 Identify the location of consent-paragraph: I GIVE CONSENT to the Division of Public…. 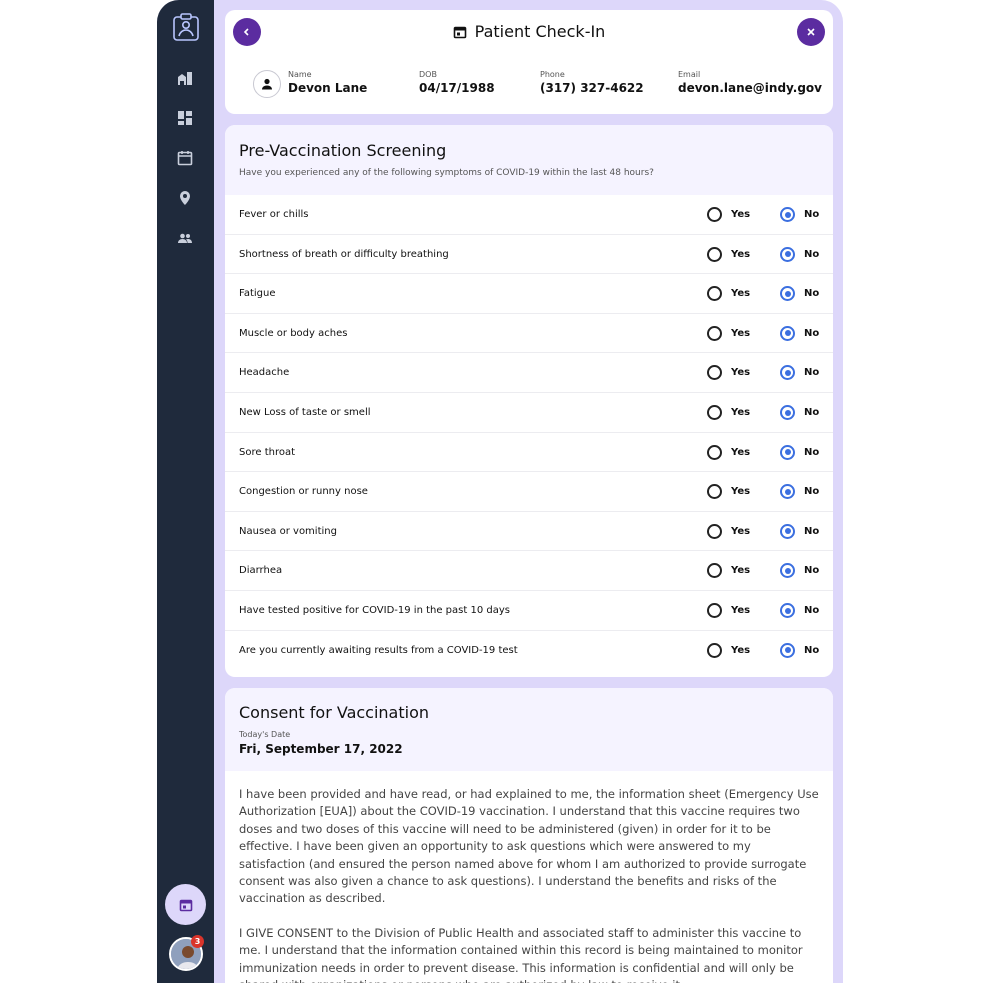
(521, 954).